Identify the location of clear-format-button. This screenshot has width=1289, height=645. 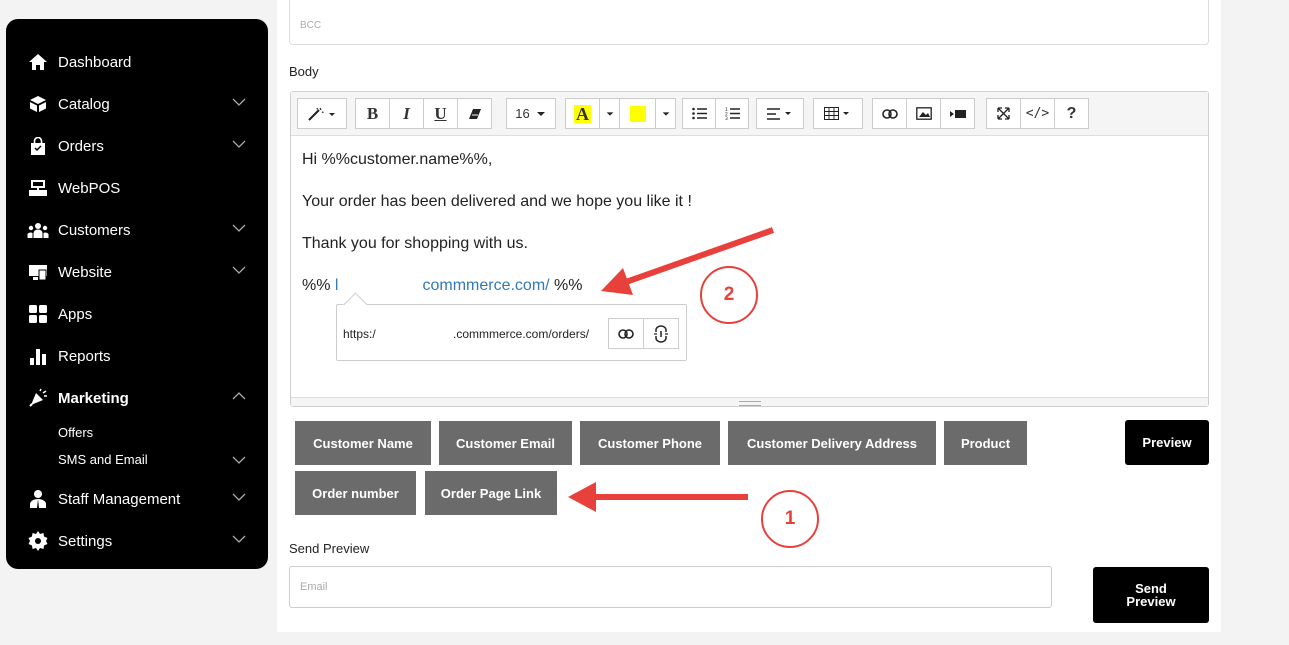
(474, 113).